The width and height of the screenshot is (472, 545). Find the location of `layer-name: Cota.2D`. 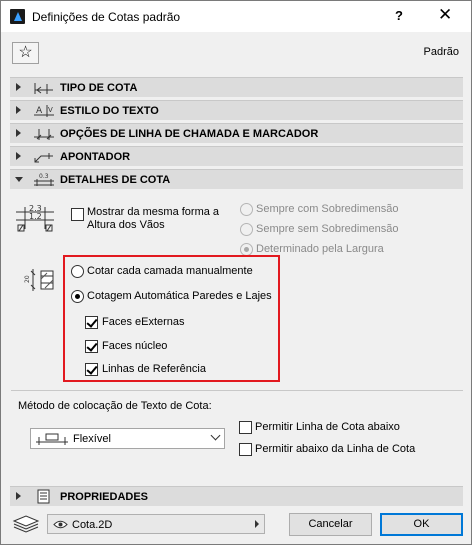

layer-name: Cota.2D is located at coordinates (92, 525).